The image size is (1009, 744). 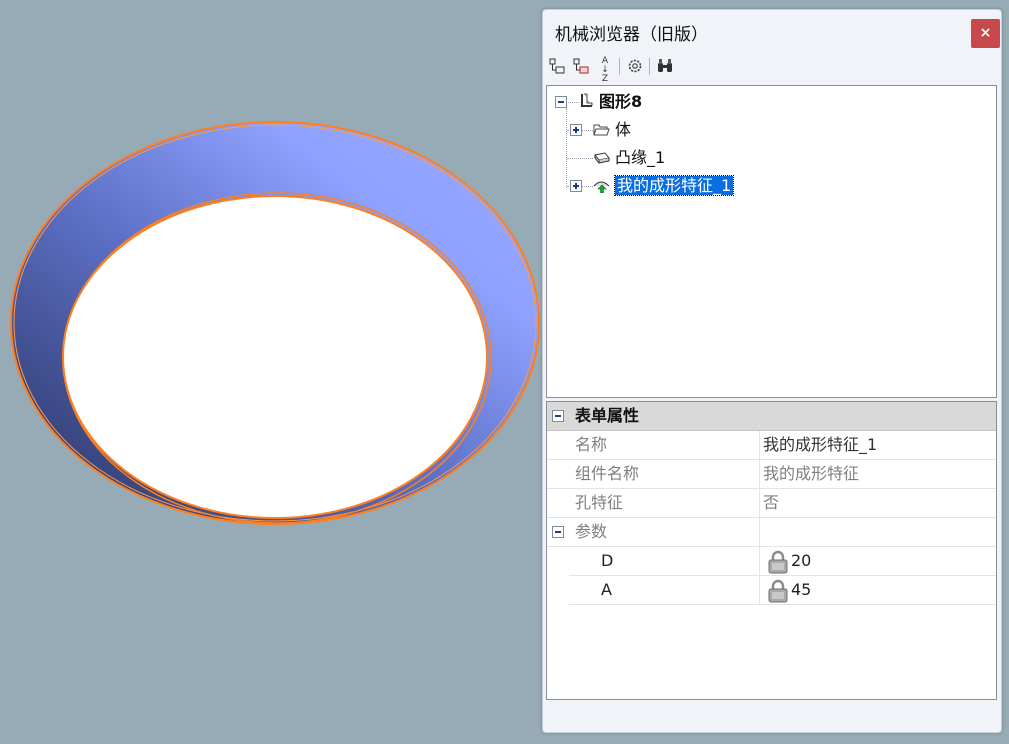 I want to click on tree-item-forming-expand, so click(x=576, y=186).